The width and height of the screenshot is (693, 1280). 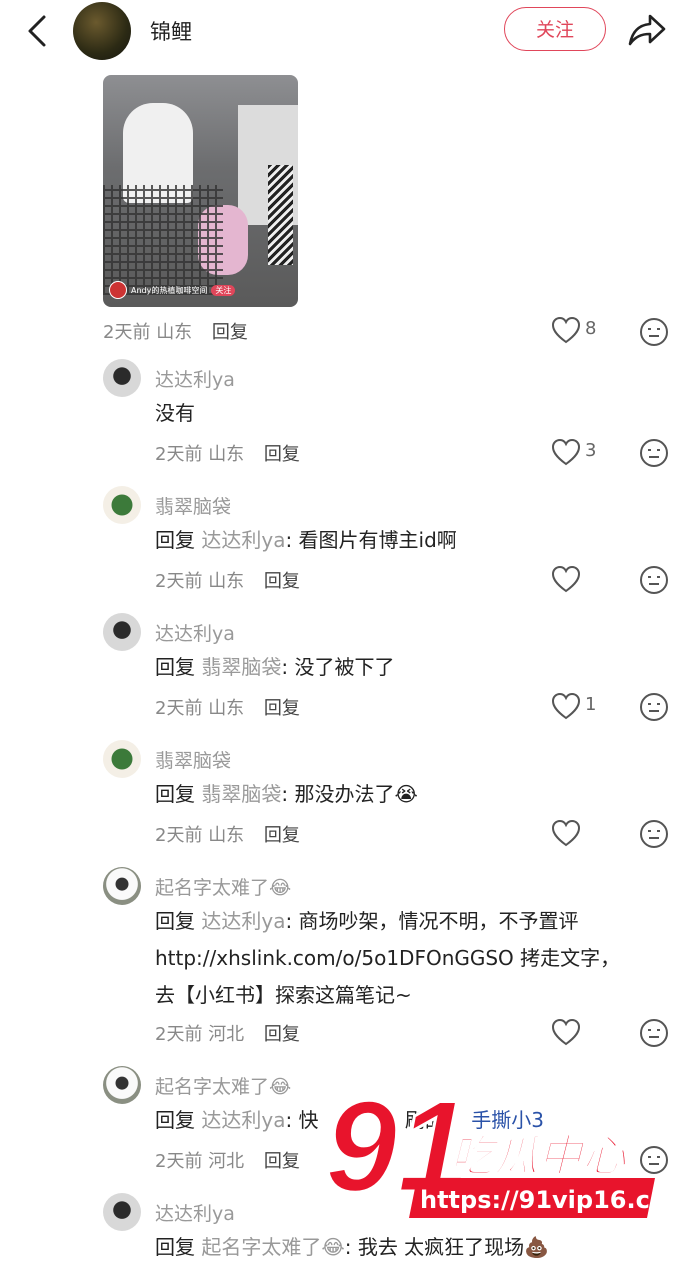 What do you see at coordinates (223, 290) in the screenshot?
I see `watermark-follow-tag: 关注` at bounding box center [223, 290].